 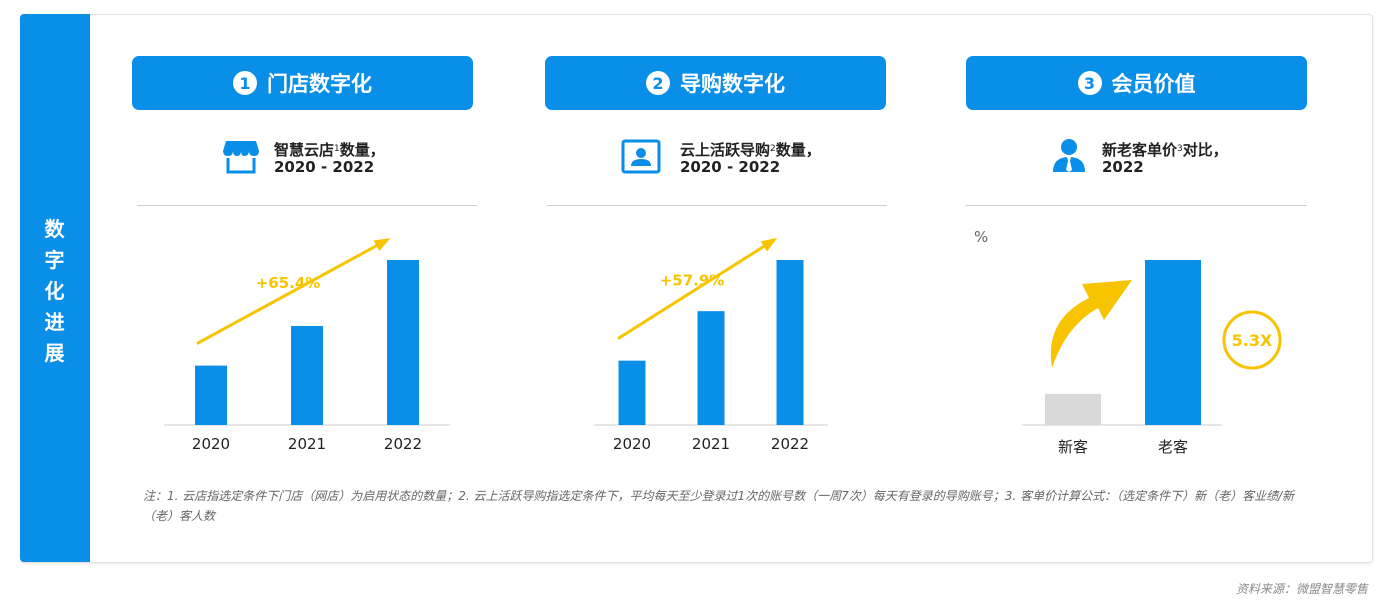 I want to click on y-unit-label: %, so click(x=981, y=237).